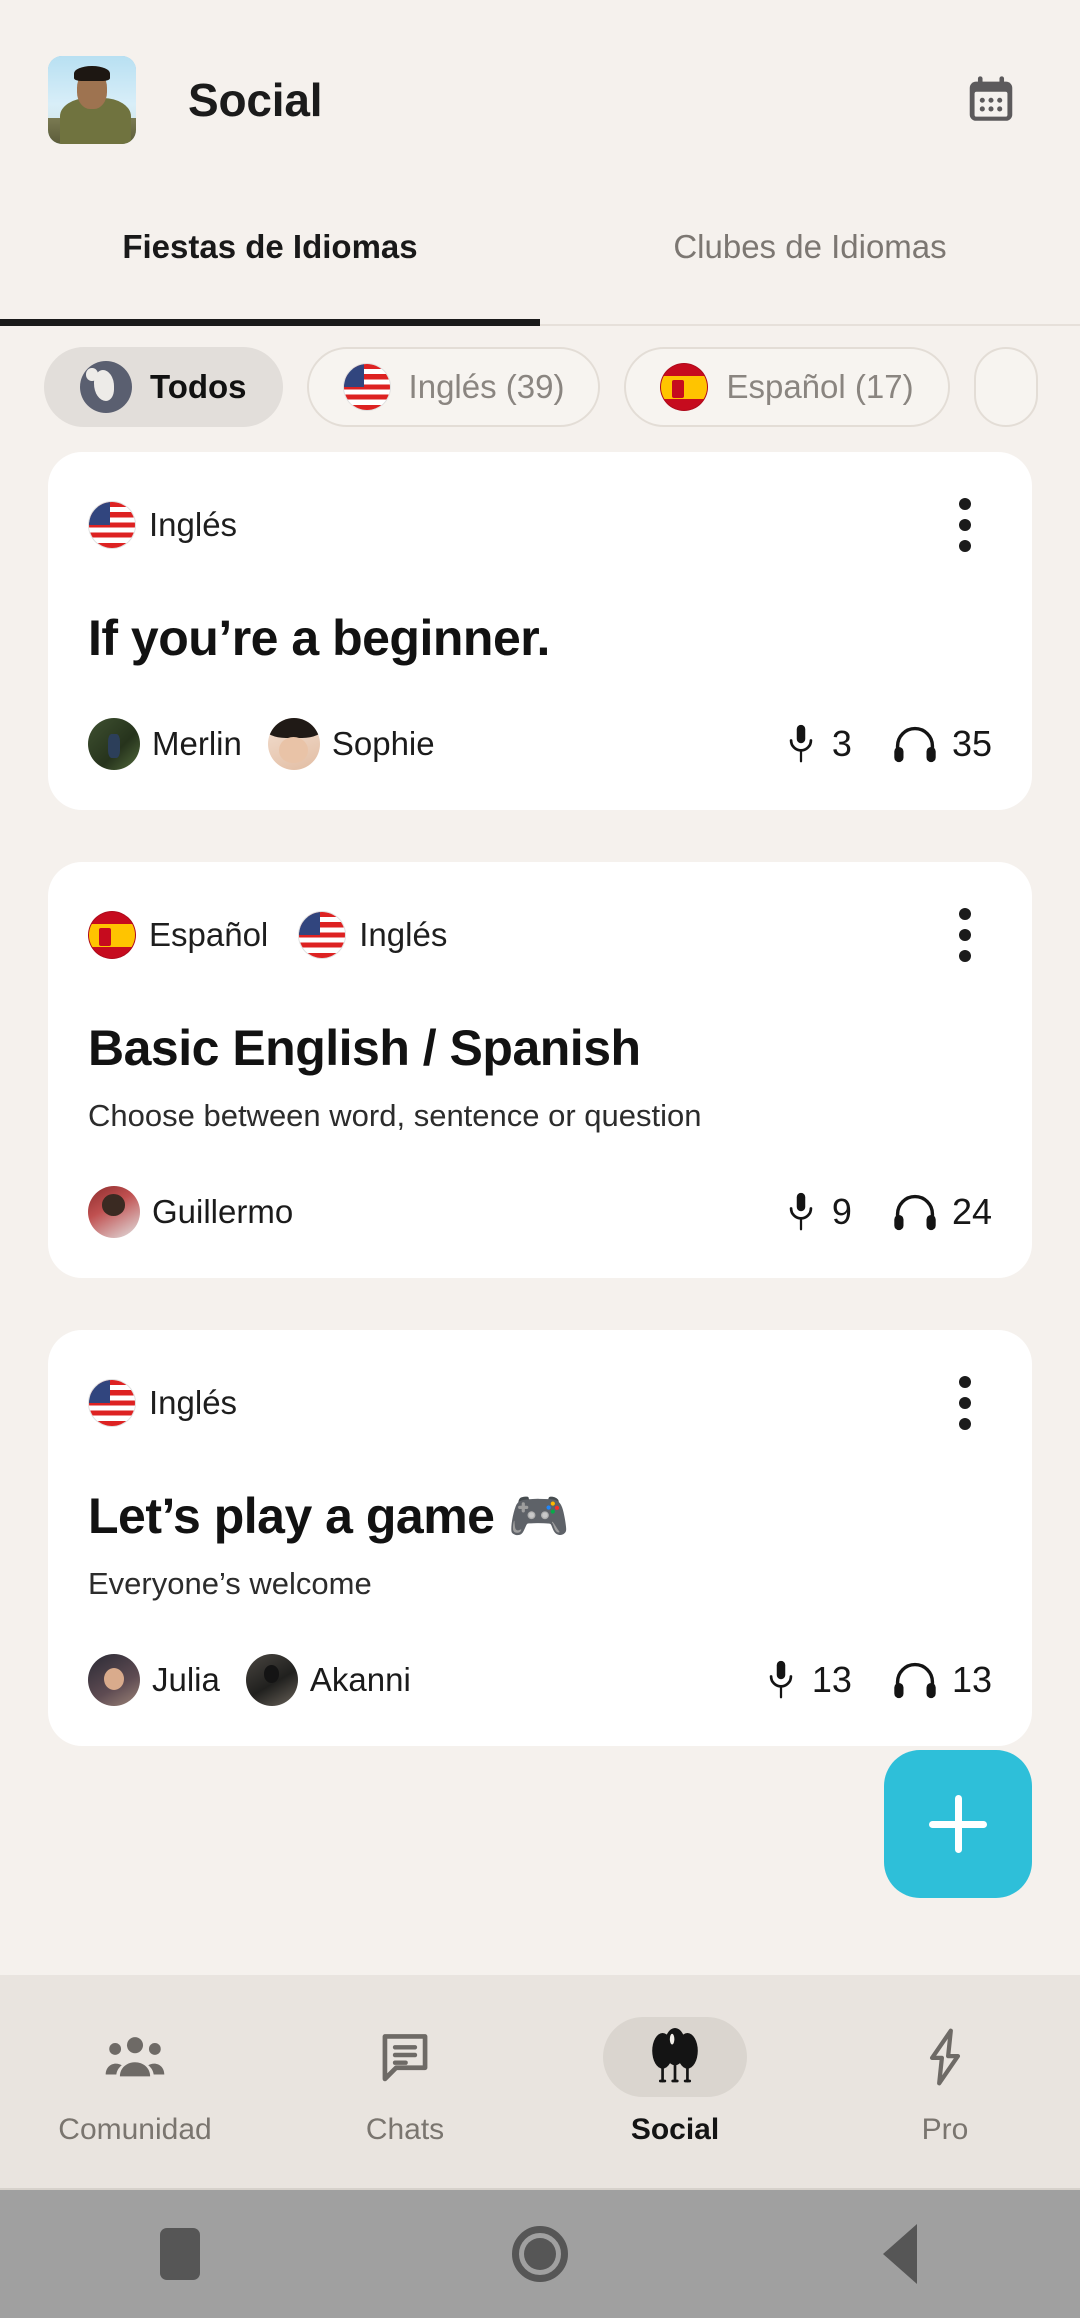  What do you see at coordinates (888, 744) in the screenshot?
I see `card-stats: 3 35` at bounding box center [888, 744].